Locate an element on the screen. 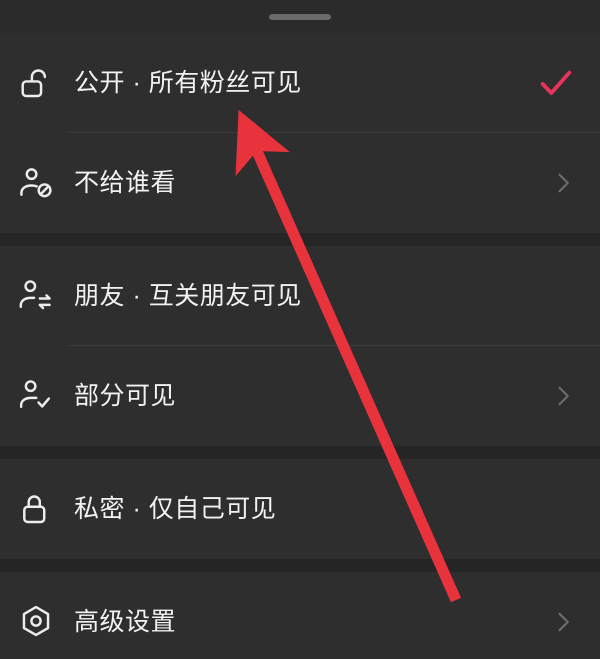 This screenshot has height=659, width=600. options-section: 高级设置 is located at coordinates (300, 615).